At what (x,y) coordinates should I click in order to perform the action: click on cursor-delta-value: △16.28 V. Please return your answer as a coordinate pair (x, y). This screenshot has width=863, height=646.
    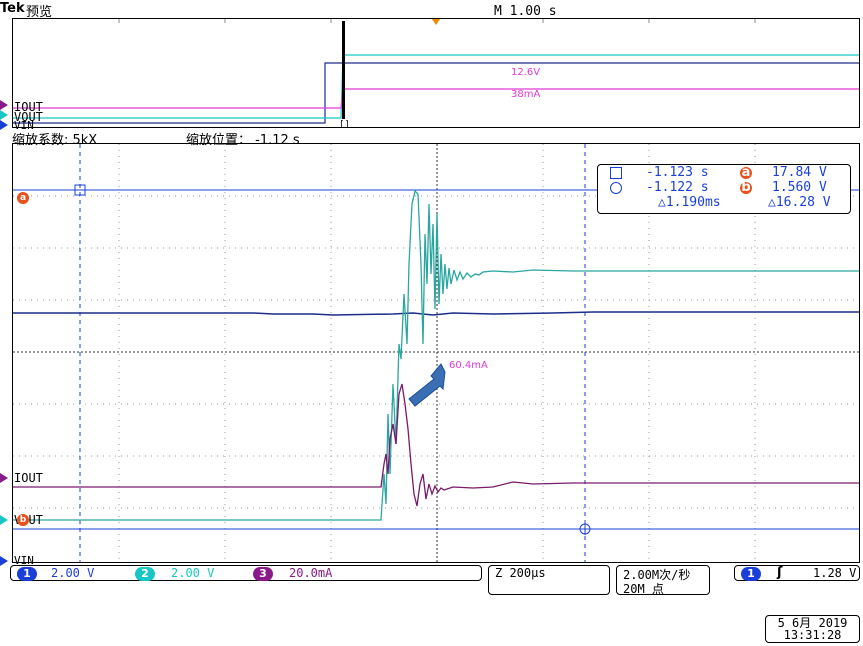
    Looking at the image, I should click on (799, 202).